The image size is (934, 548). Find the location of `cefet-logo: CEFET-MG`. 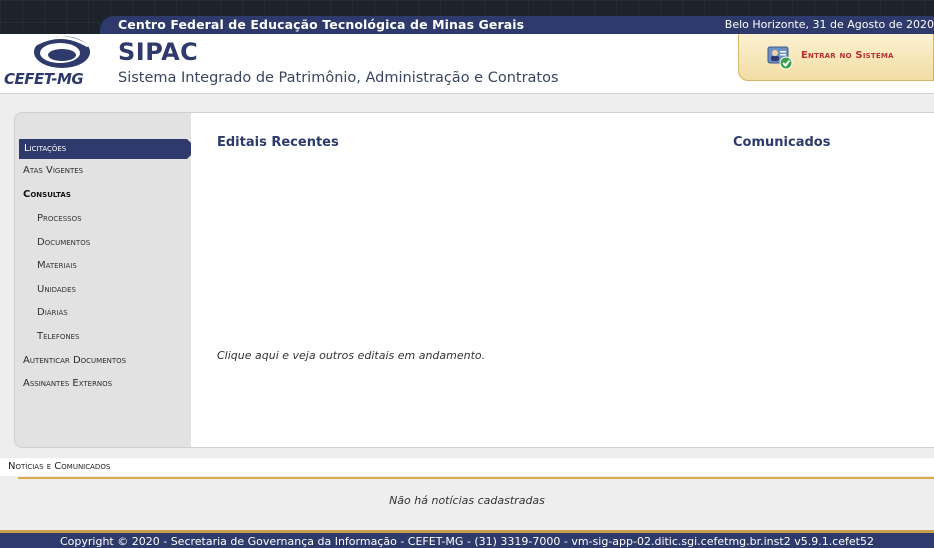

cefet-logo: CEFET-MG is located at coordinates (59, 63).